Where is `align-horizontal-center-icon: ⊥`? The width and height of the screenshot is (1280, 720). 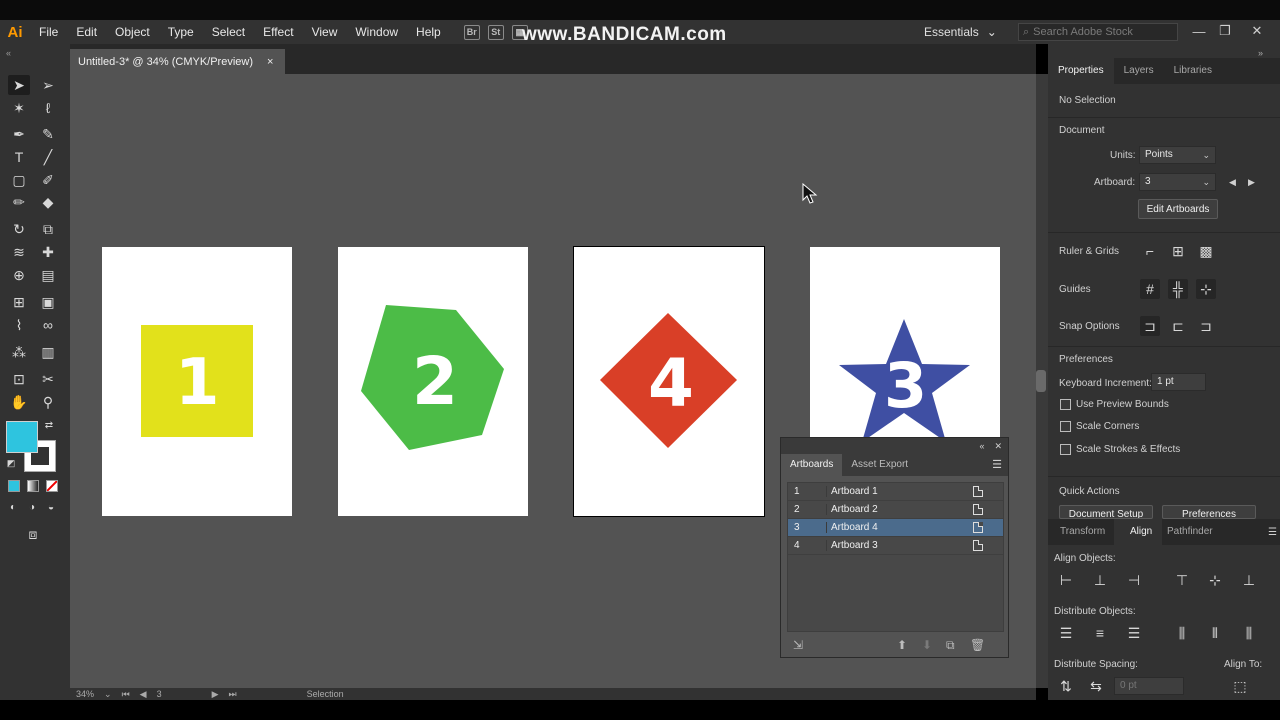
align-horizontal-center-icon: ⊥ is located at coordinates (1100, 580).